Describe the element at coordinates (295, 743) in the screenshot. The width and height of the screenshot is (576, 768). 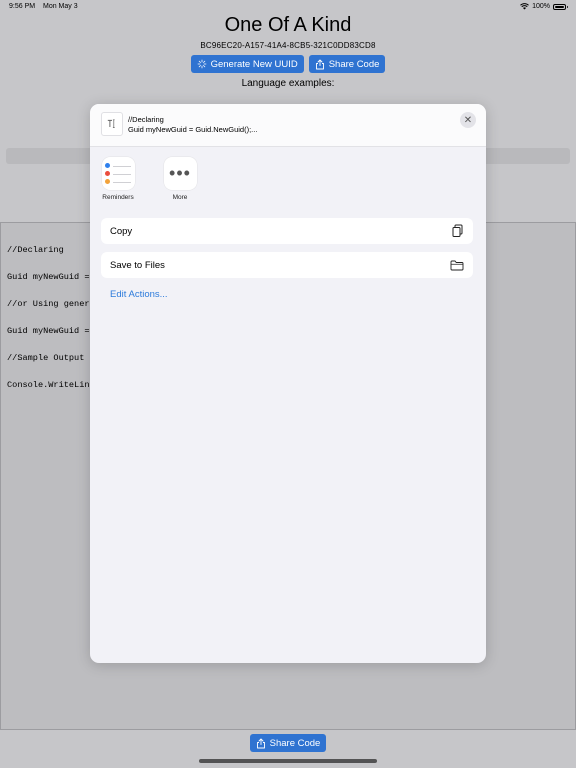
I see `bottom-share-code-label: Share Code` at that location.